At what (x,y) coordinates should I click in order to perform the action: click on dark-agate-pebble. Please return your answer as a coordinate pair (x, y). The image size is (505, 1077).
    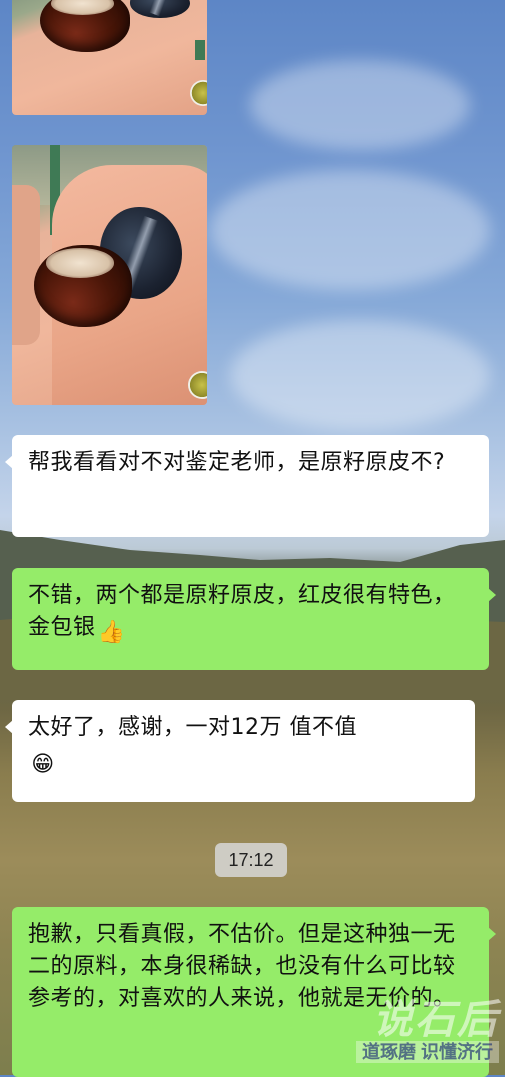
    Looking at the image, I should click on (160, 9).